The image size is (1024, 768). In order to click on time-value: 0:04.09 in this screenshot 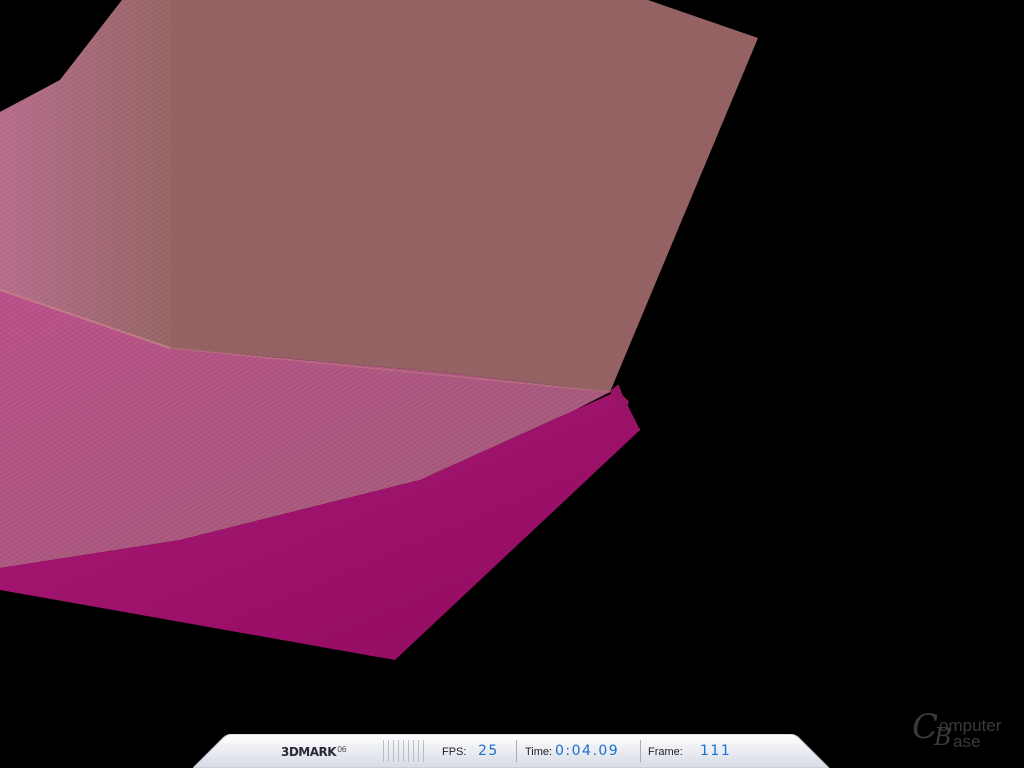, I will do `click(587, 751)`.